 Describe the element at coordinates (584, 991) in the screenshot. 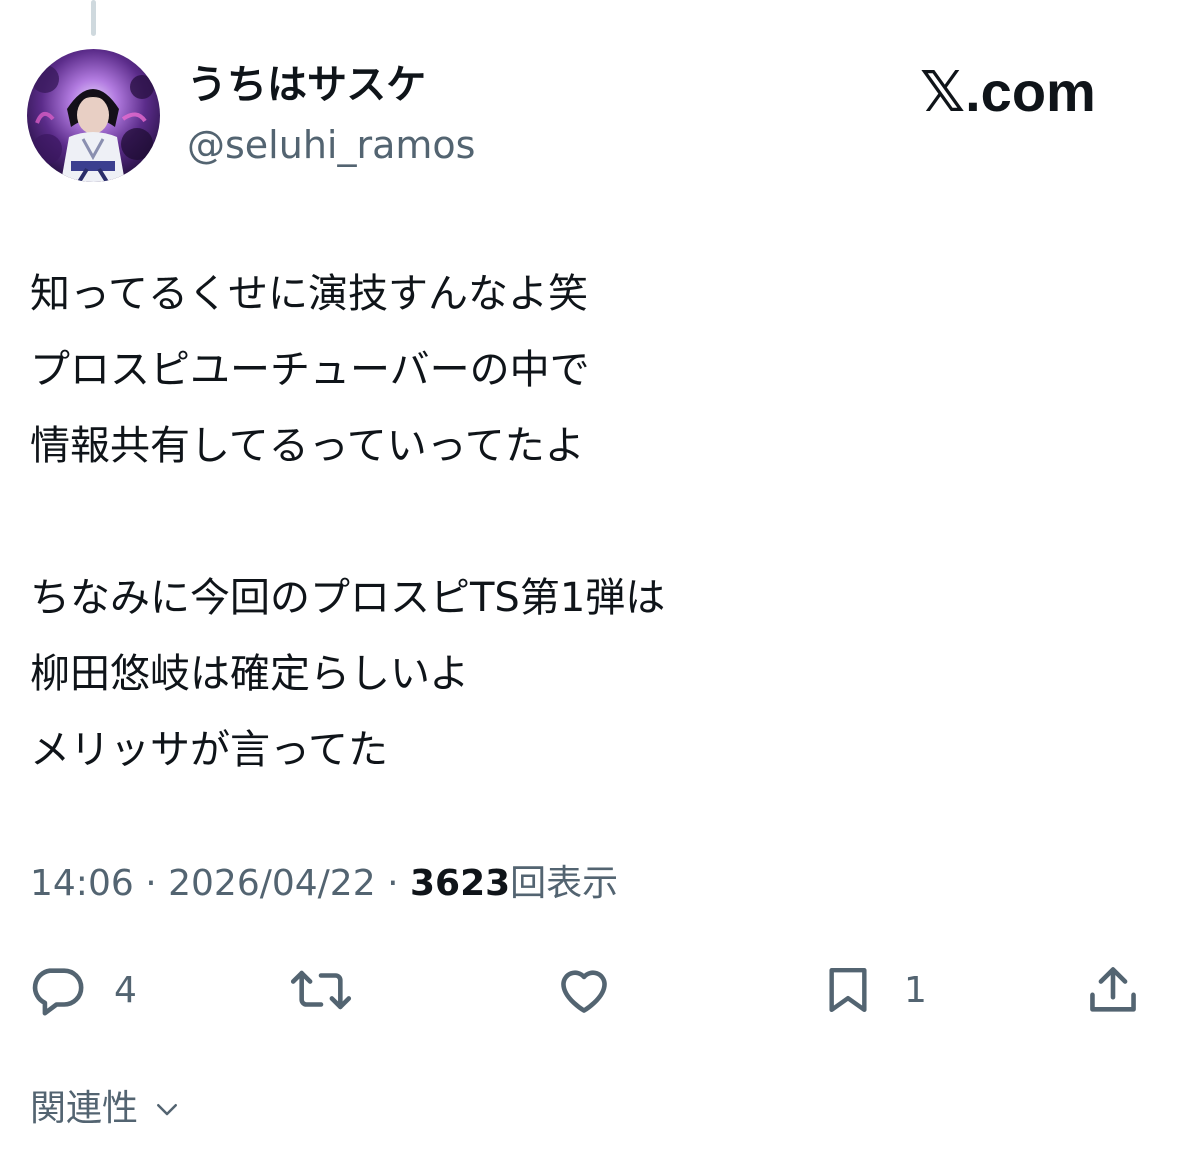

I see `like-icon` at that location.